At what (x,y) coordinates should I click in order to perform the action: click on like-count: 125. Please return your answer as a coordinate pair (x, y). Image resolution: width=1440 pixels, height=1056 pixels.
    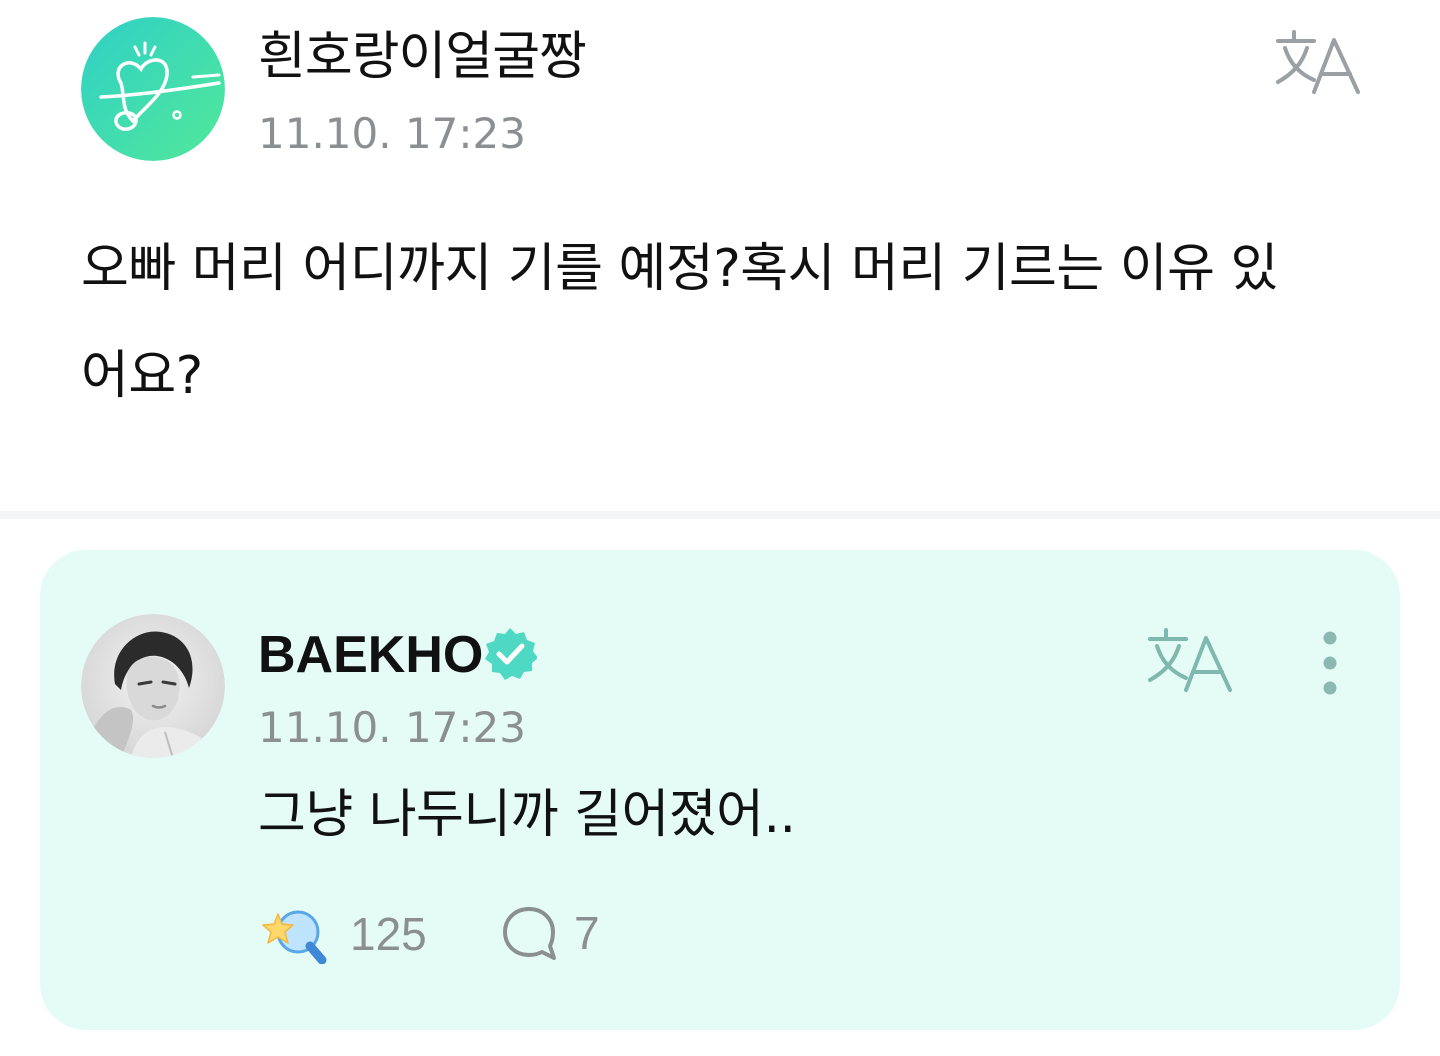
    Looking at the image, I should click on (388, 934).